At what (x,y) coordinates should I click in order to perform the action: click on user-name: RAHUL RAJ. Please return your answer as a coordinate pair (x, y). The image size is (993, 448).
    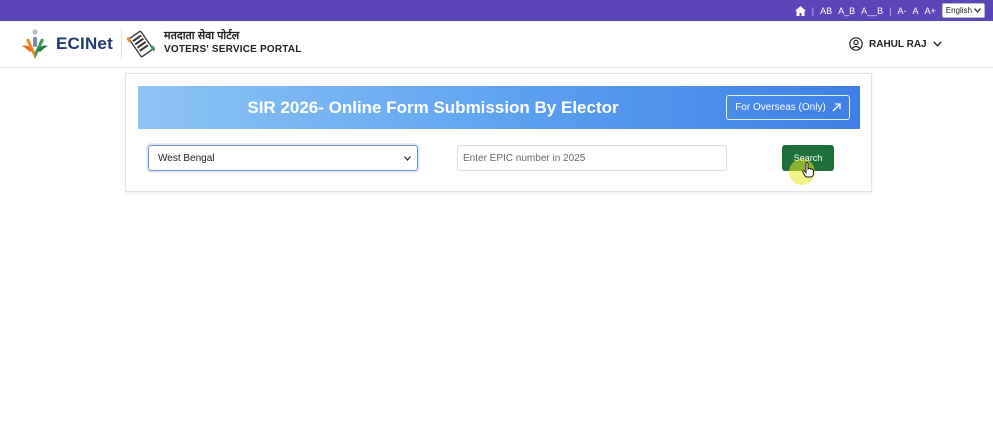
    Looking at the image, I should click on (898, 44).